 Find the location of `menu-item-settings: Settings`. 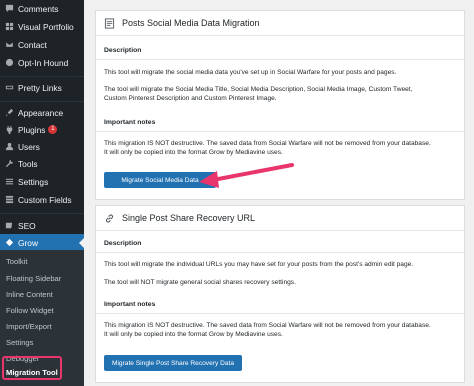

menu-item-settings: Settings is located at coordinates (42, 181).